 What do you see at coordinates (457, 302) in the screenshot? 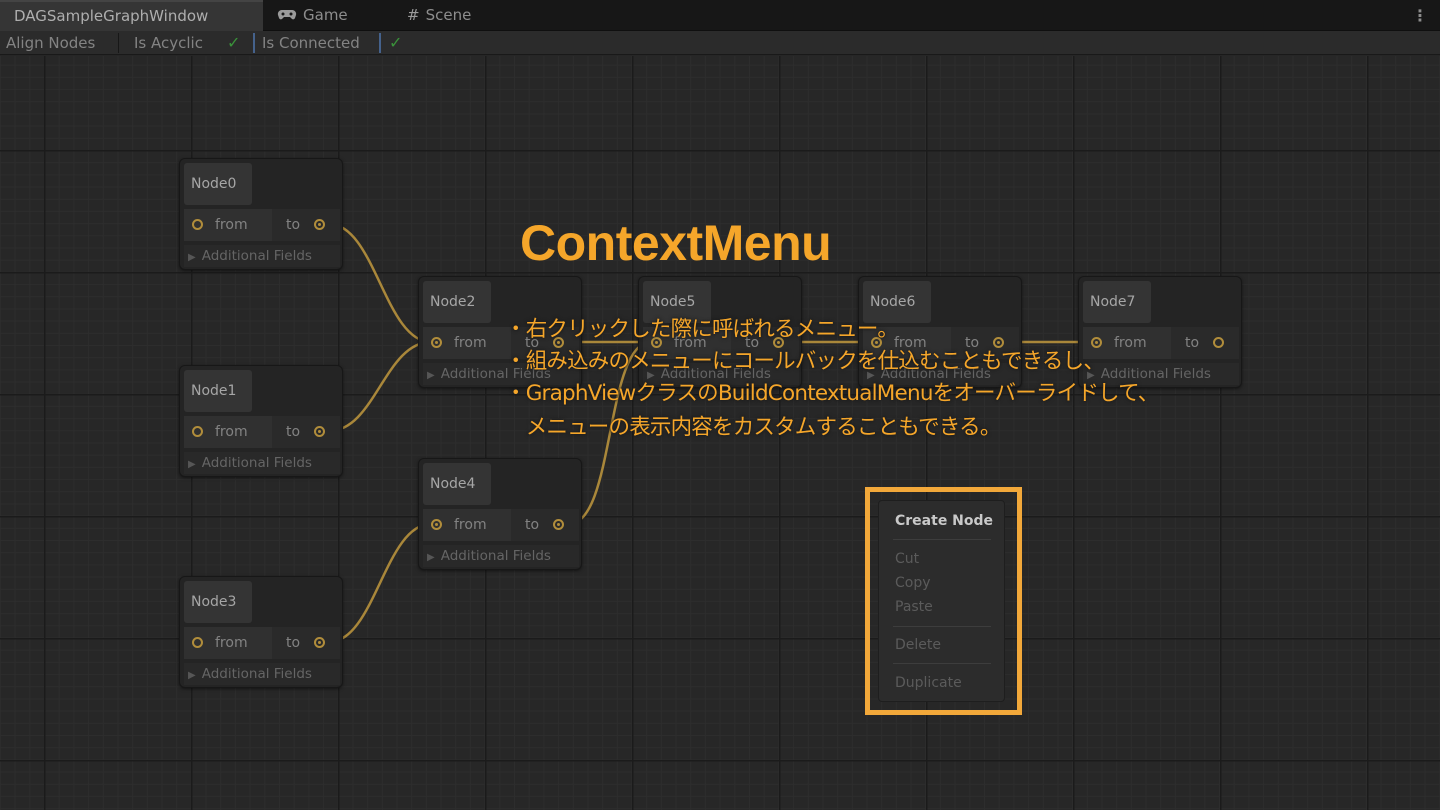
I see `node-title: Node2` at bounding box center [457, 302].